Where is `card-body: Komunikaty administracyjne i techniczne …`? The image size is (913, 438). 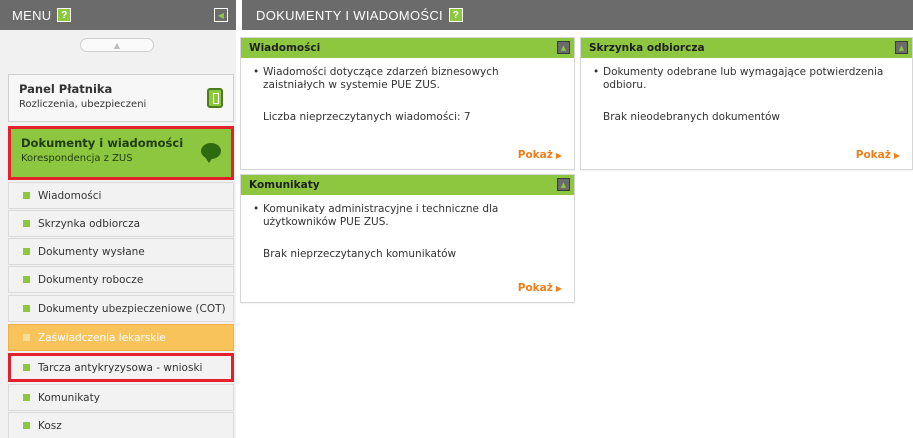
card-body: Komunikaty administracyjne i techniczne … is located at coordinates (407, 228).